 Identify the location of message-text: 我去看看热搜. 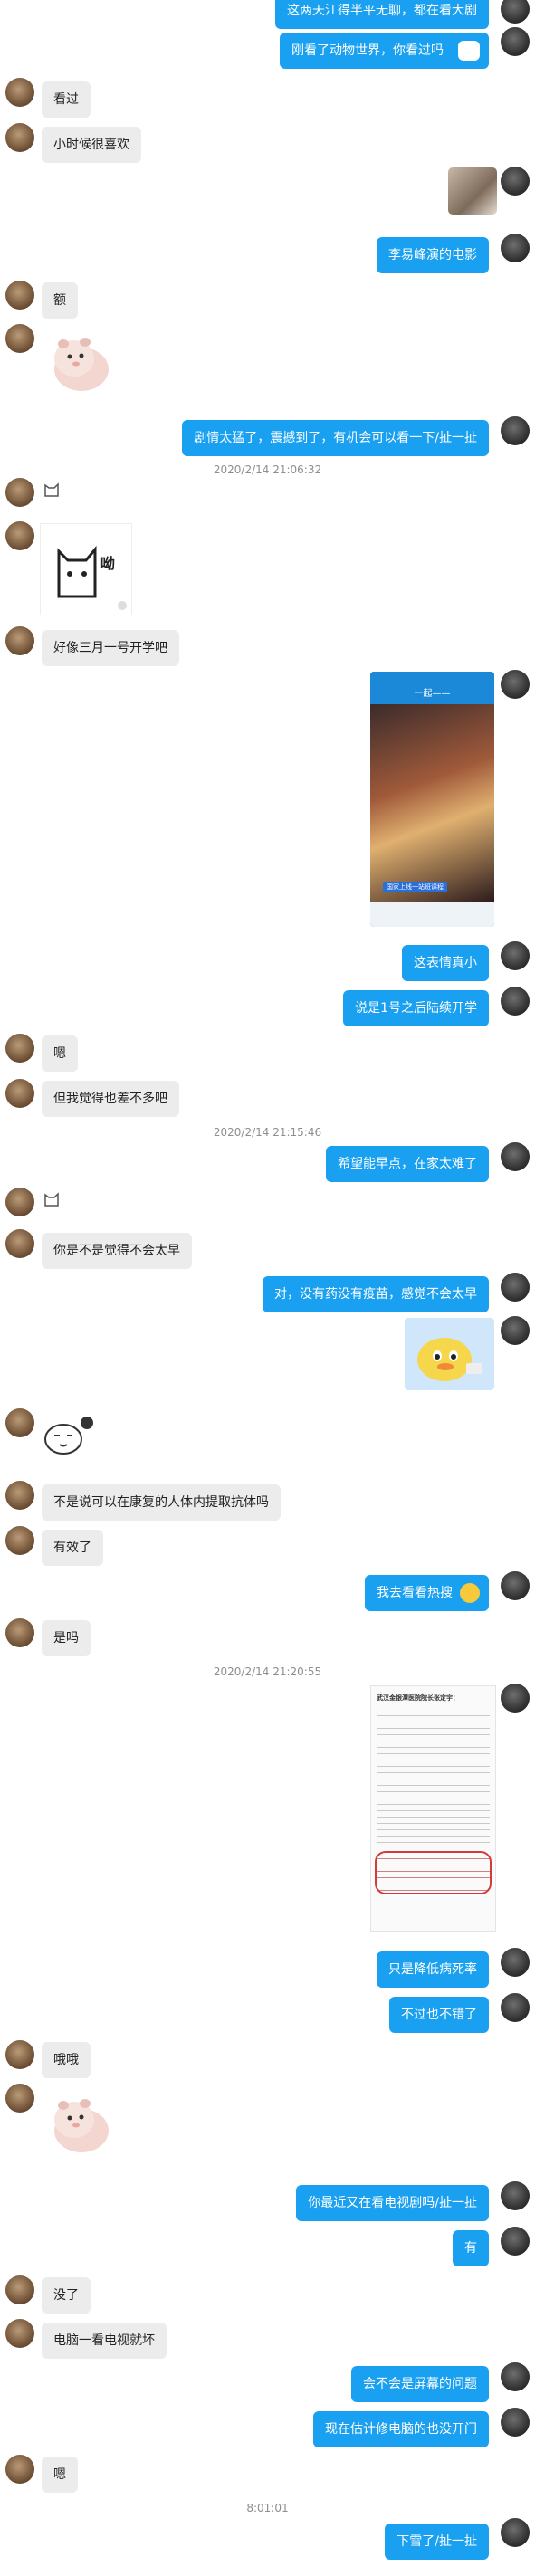
(415, 1593).